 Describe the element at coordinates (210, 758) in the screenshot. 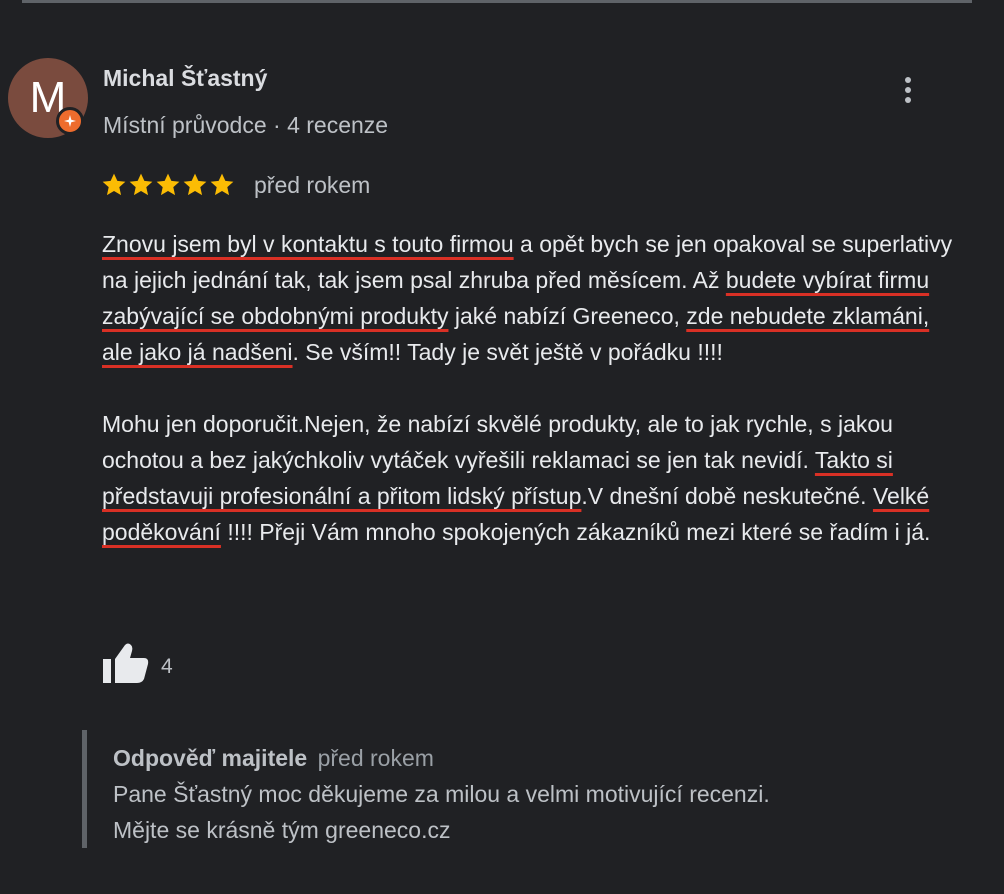

I see `owner-reply-label: Odpověď majitele` at that location.